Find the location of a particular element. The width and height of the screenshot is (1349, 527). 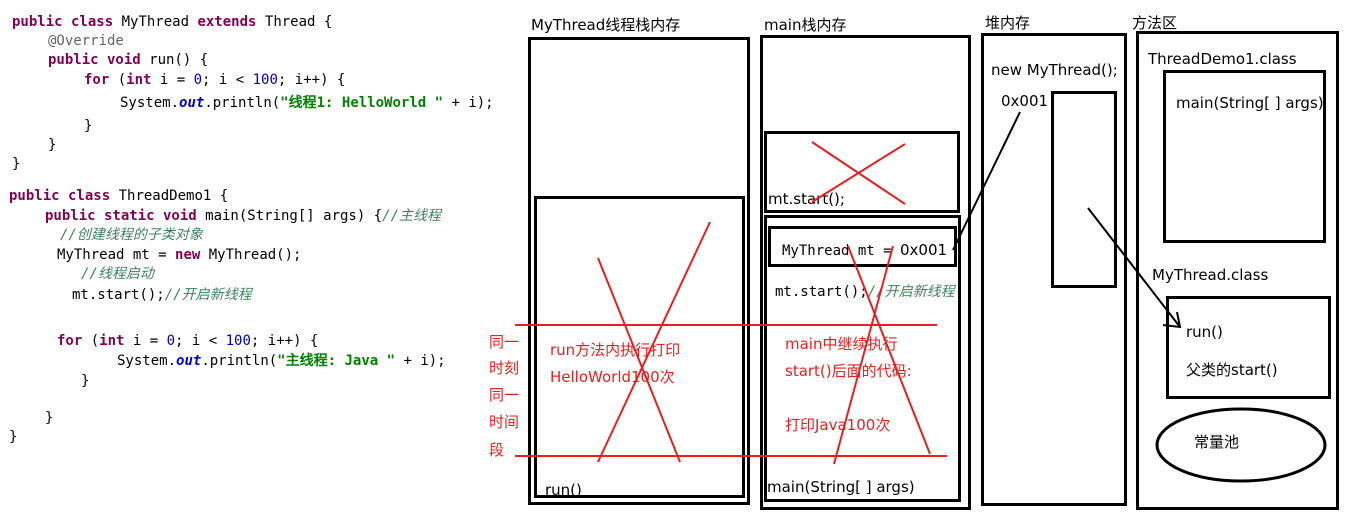

constant-pool-ellipse is located at coordinates (1241, 445).